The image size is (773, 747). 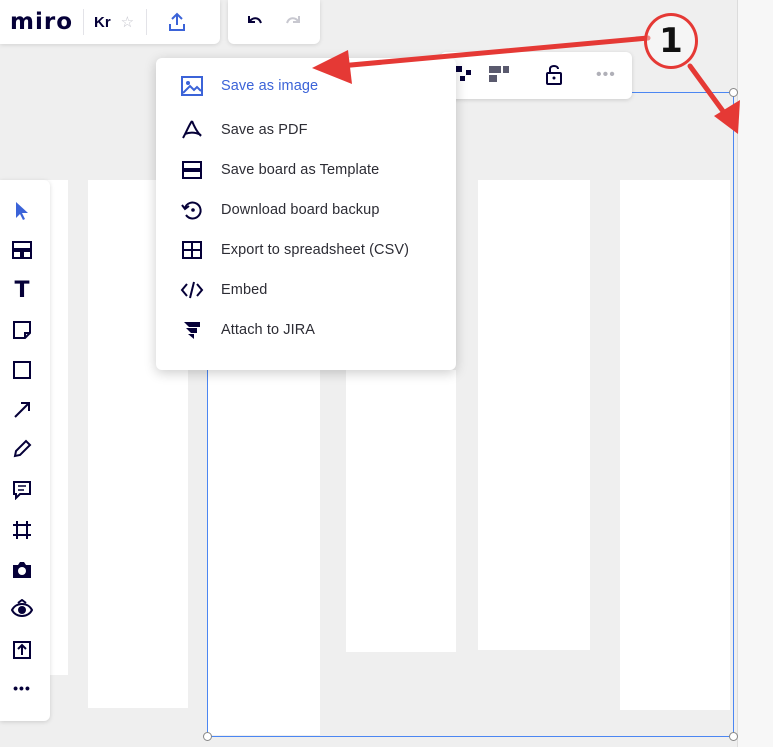 I want to click on menu-item-label: Embed, so click(x=244, y=290).